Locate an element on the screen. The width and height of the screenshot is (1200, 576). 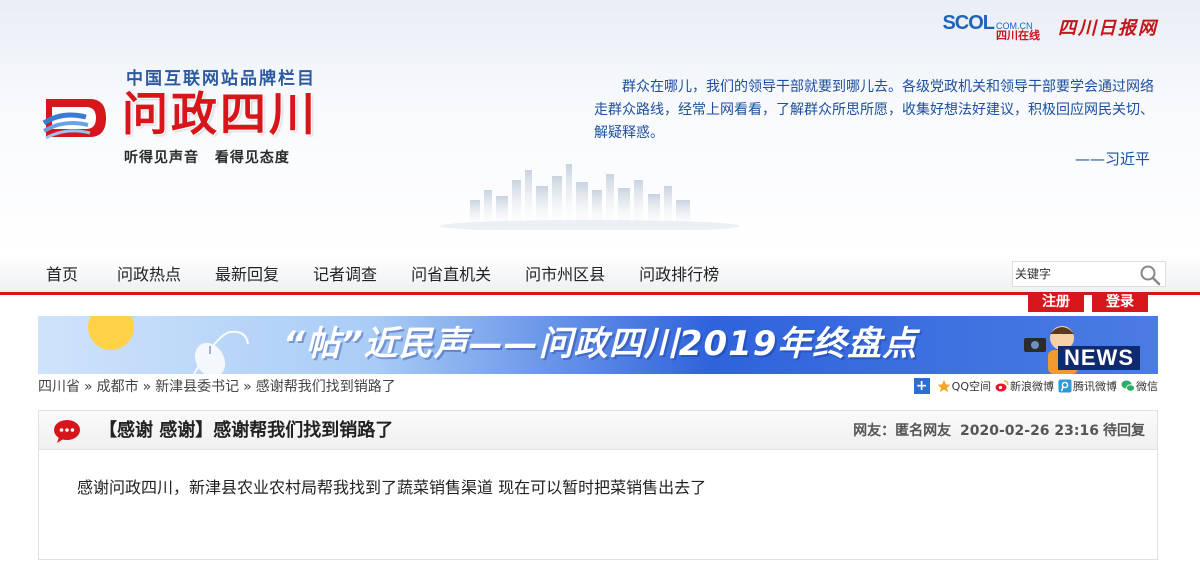
share-tencent-weibo: 腾讯微博 is located at coordinates (1087, 386).